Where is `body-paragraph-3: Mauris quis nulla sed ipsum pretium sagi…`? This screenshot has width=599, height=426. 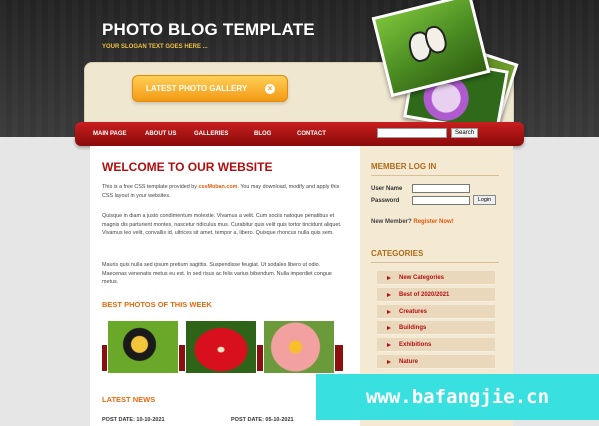 body-paragraph-3: Mauris quis nulla sed ipsum pretium sagi… is located at coordinates (217, 274).